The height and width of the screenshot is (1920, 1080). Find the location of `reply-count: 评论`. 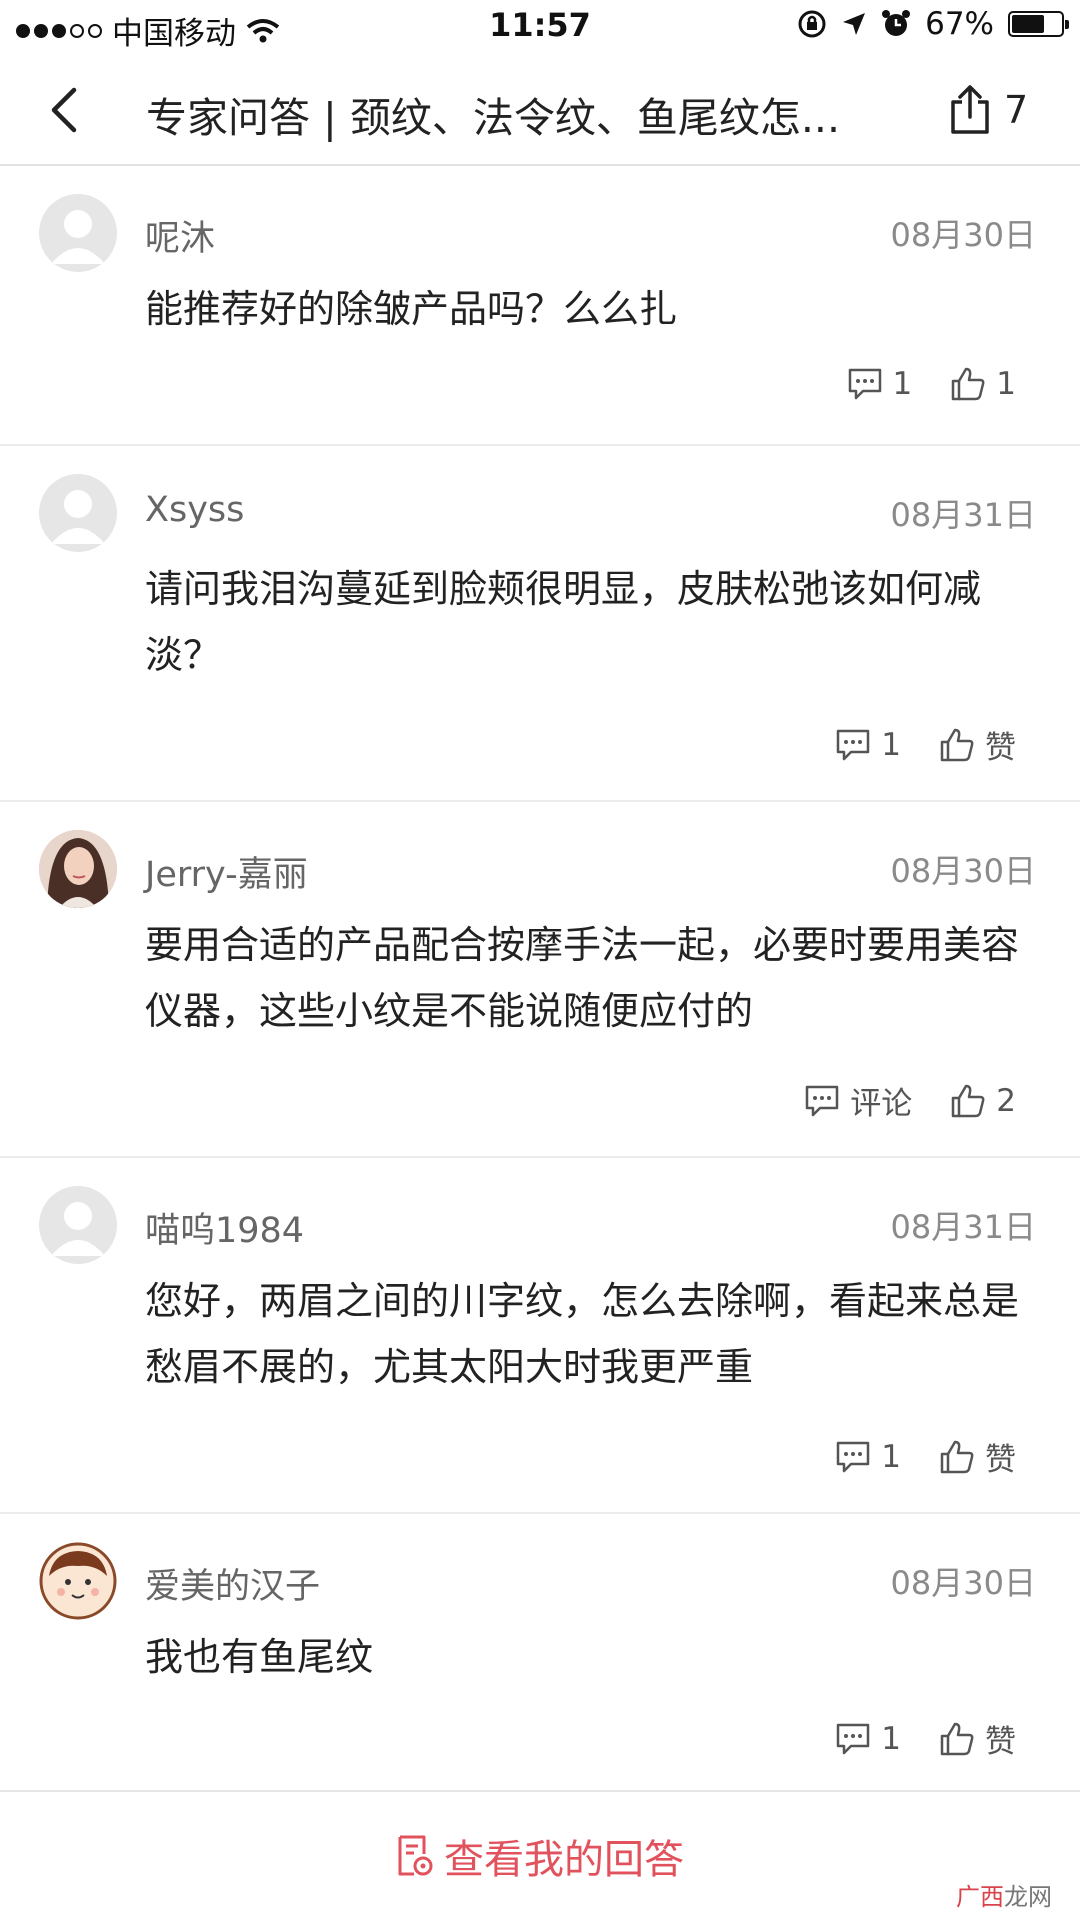

reply-count: 评论 is located at coordinates (881, 1104).